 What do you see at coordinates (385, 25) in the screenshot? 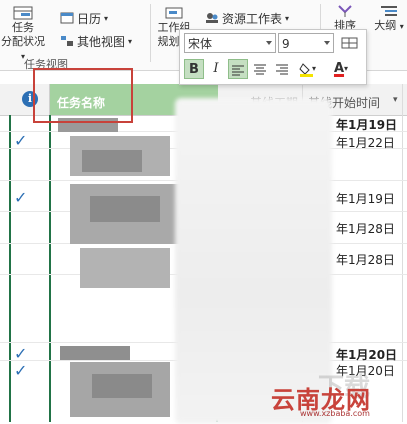
I see `outline-label: 大纲` at bounding box center [385, 25].